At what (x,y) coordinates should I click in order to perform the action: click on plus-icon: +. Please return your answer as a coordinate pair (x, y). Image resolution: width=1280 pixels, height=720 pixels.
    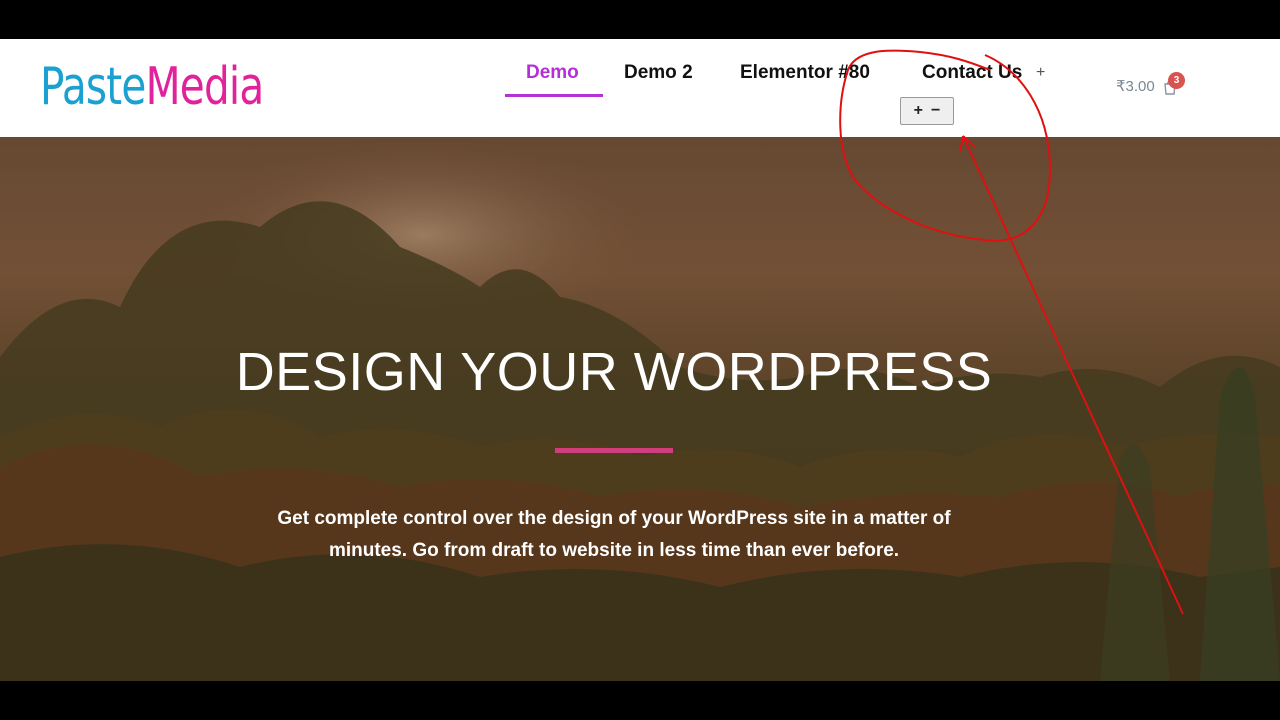
    Looking at the image, I should click on (1040, 73).